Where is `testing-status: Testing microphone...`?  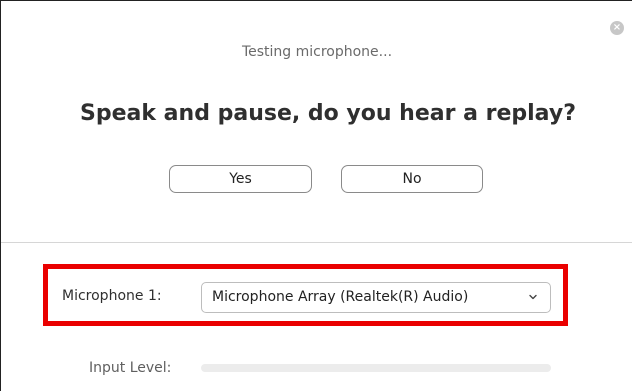
testing-status: Testing microphone... is located at coordinates (317, 52).